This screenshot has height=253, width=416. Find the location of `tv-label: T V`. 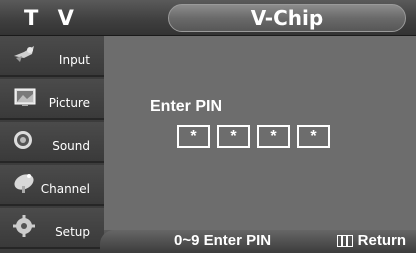

tv-label: T V is located at coordinates (52, 18).